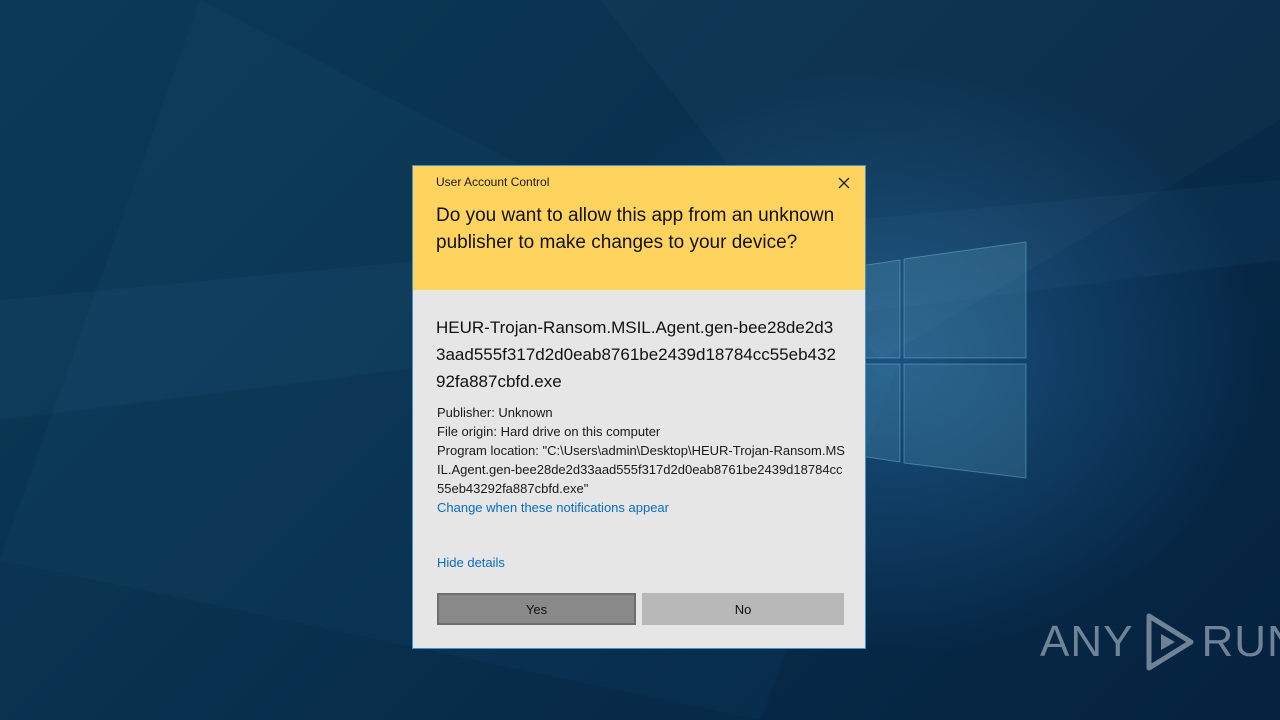  I want to click on watermark-run-text: RUN, so click(1240, 641).